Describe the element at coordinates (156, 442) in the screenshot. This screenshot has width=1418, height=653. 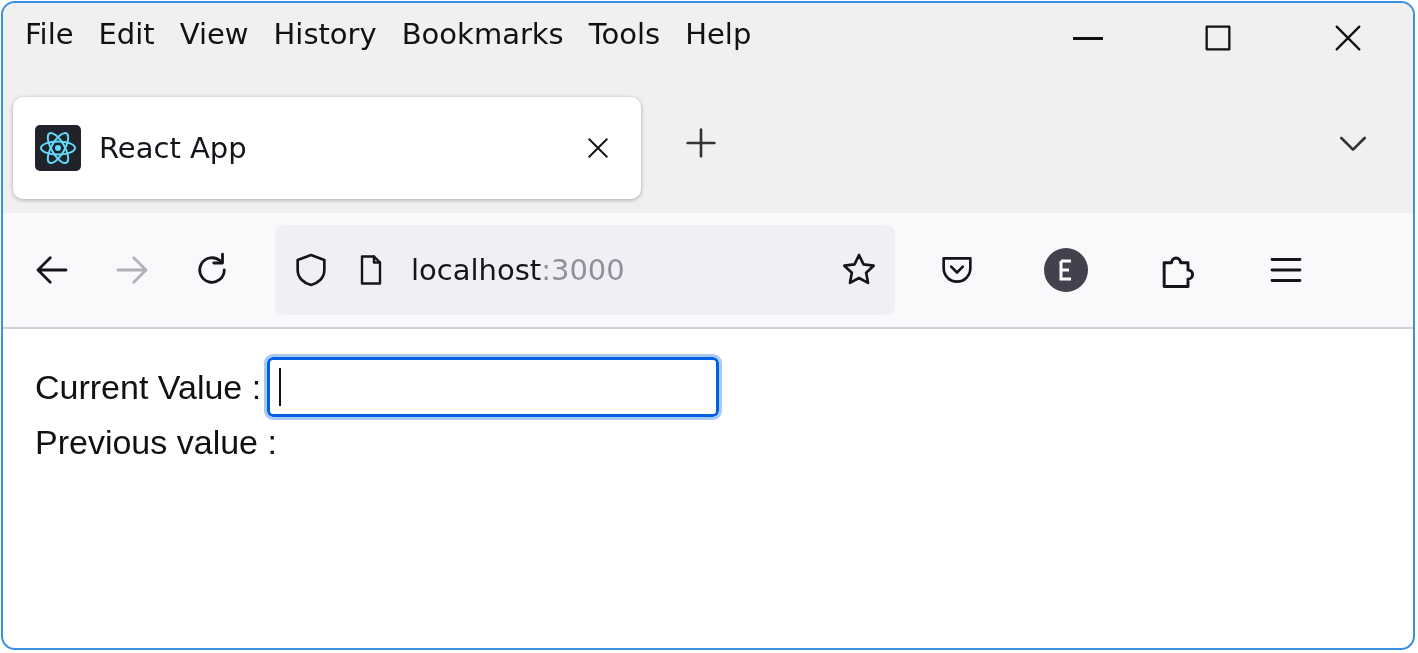
I see `field-label: Previous value :` at that location.